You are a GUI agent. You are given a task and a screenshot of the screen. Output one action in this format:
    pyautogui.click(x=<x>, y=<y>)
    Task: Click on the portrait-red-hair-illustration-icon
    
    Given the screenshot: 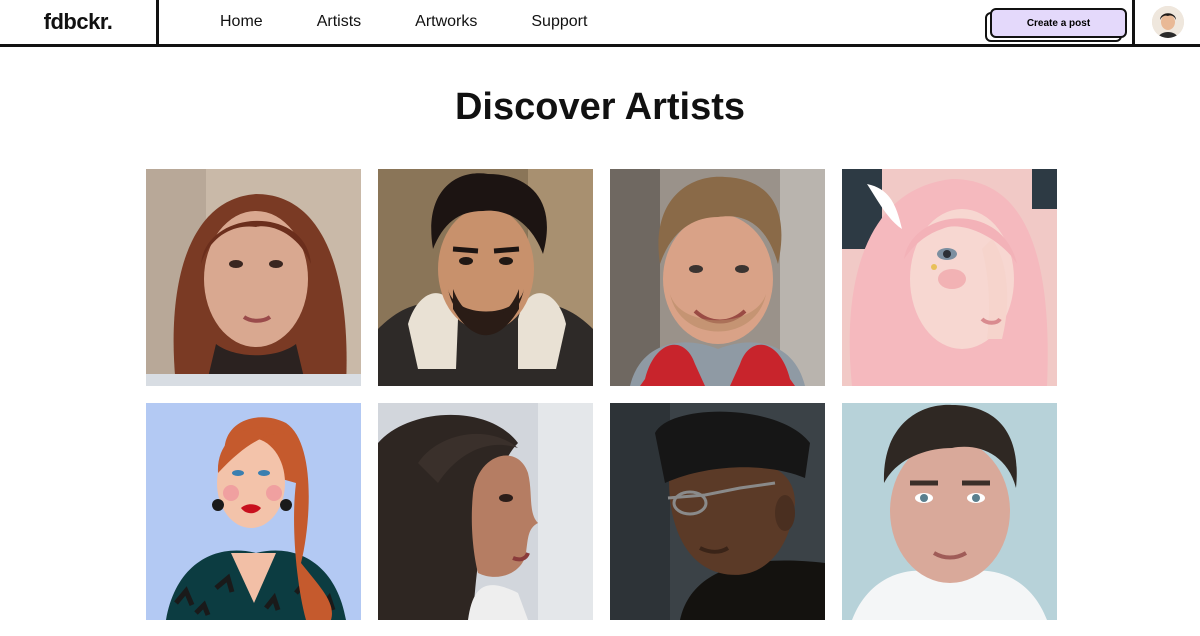 What is the action you would take?
    pyautogui.click(x=253, y=511)
    